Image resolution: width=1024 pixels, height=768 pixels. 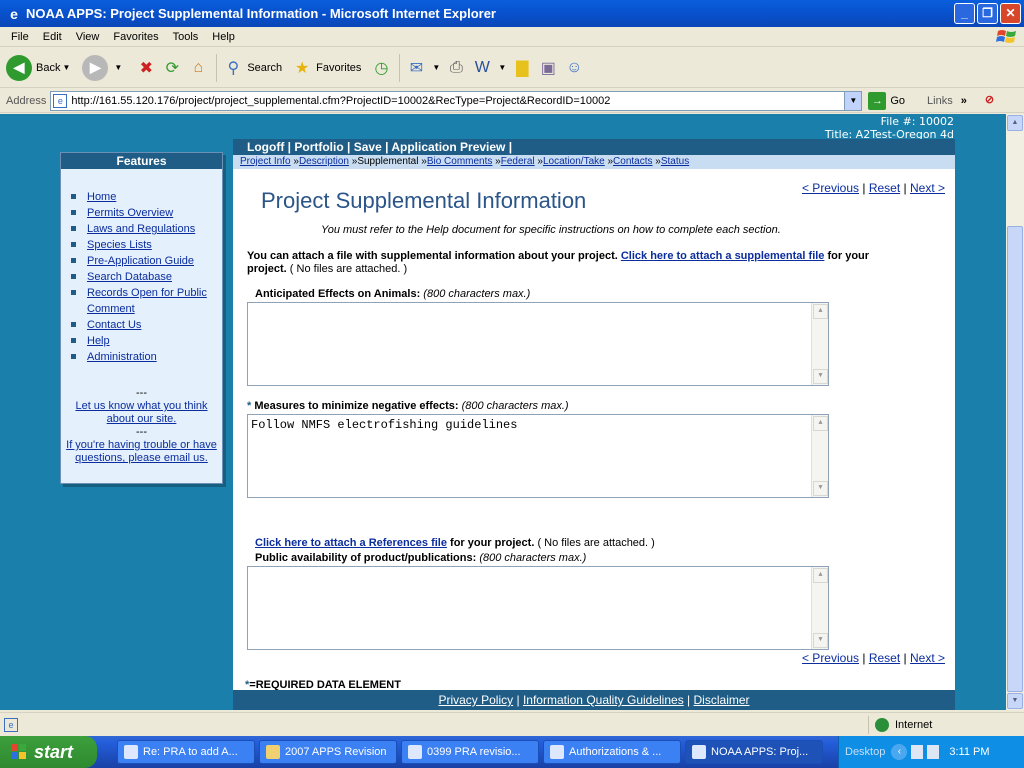 What do you see at coordinates (172, 68) in the screenshot?
I see `refresh-icon: ⟳` at bounding box center [172, 68].